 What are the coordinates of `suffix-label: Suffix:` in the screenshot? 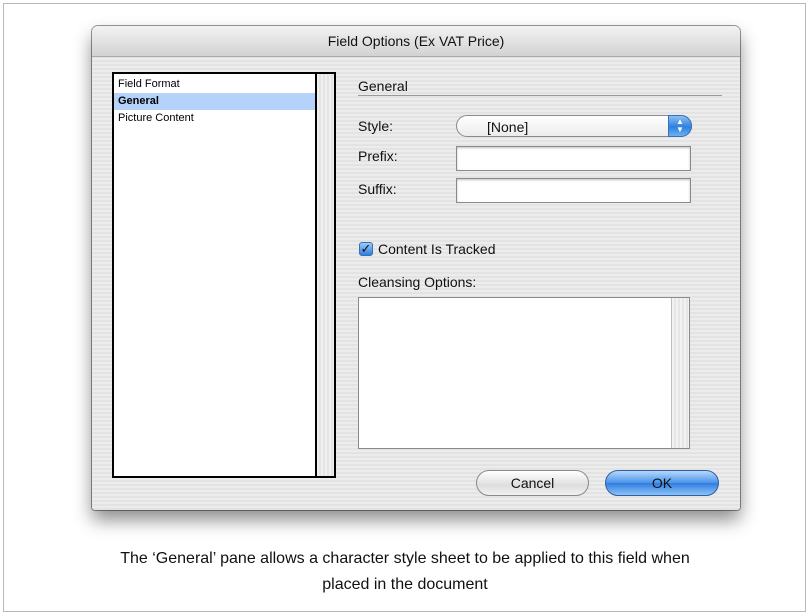 It's located at (377, 189).